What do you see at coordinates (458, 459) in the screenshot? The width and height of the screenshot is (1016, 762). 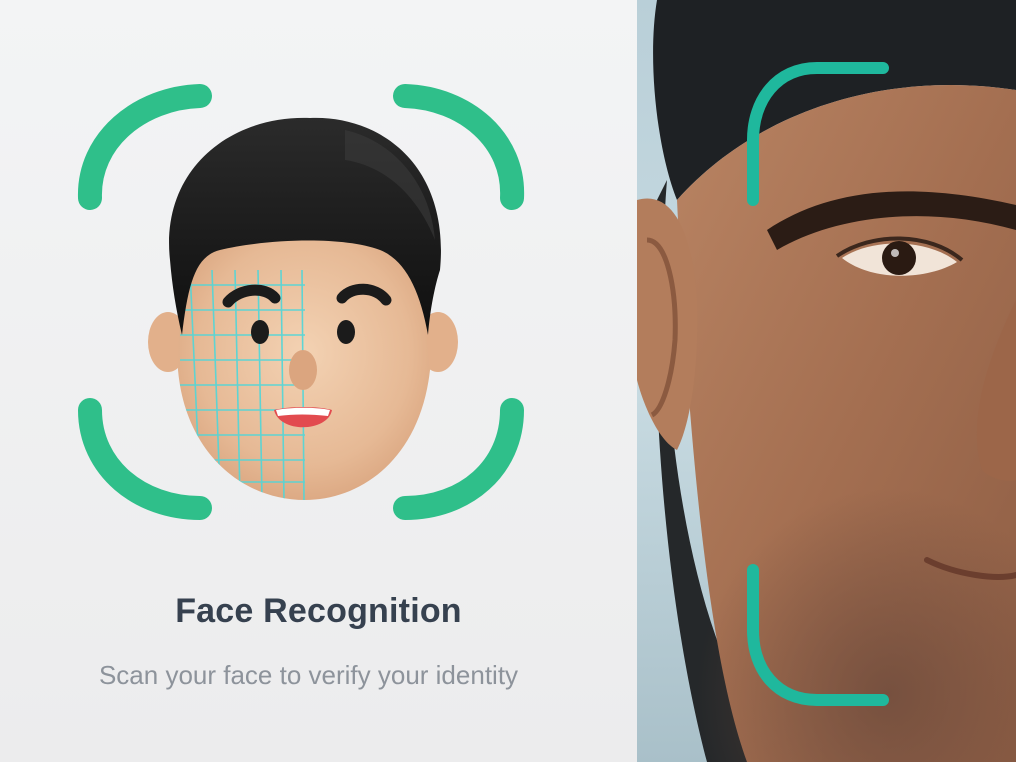 I see `corner-bottom-right` at bounding box center [458, 459].